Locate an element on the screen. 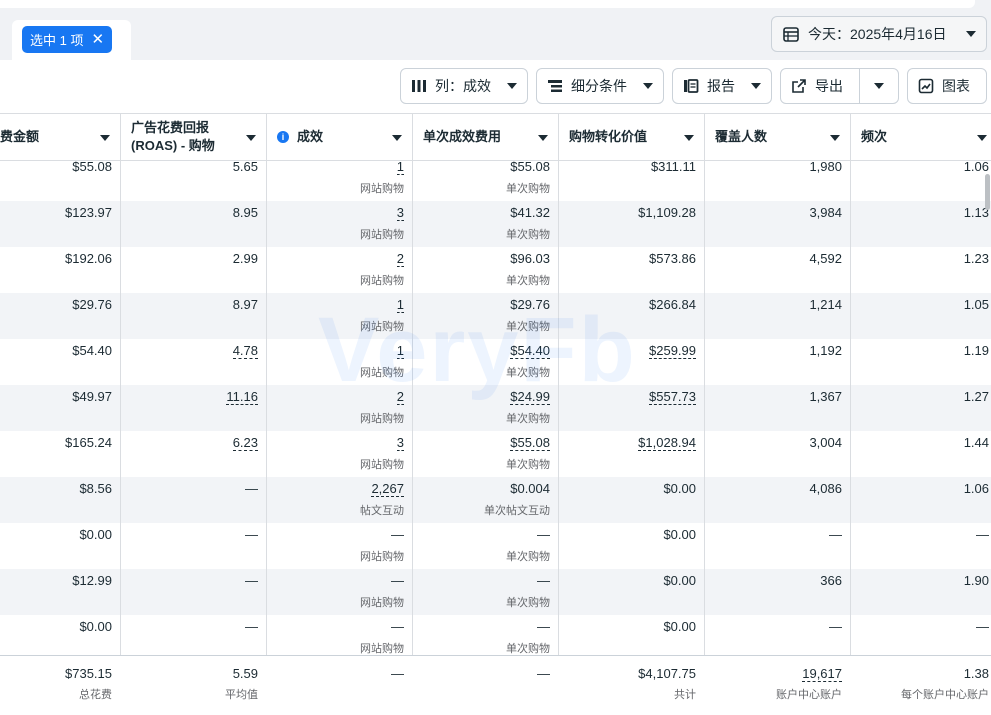 Image resolution: width=991 pixels, height=715 pixels. chevron-down-icon is located at coordinates (756, 86).